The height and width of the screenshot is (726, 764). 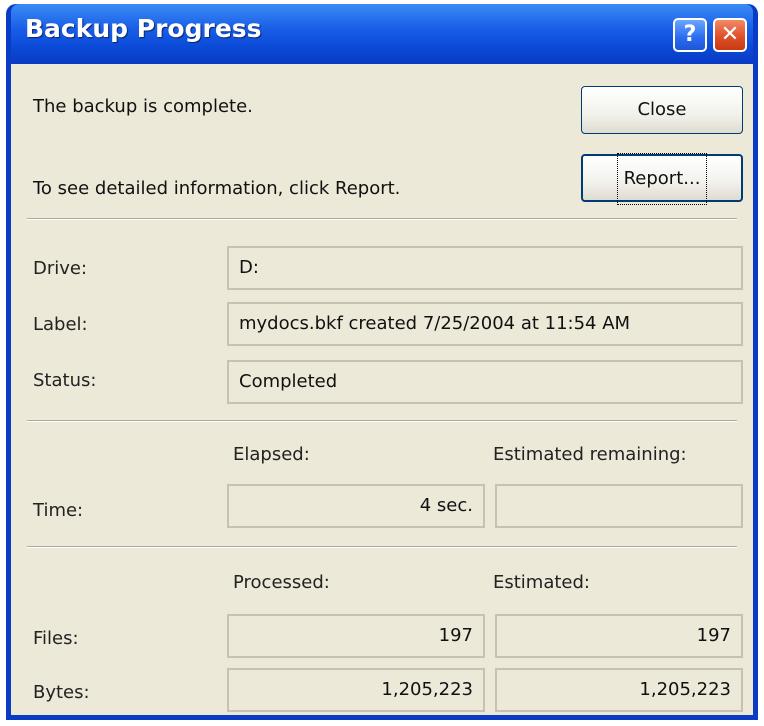 I want to click on title-bar: Backup Progress ? ✕, so click(x=382, y=34).